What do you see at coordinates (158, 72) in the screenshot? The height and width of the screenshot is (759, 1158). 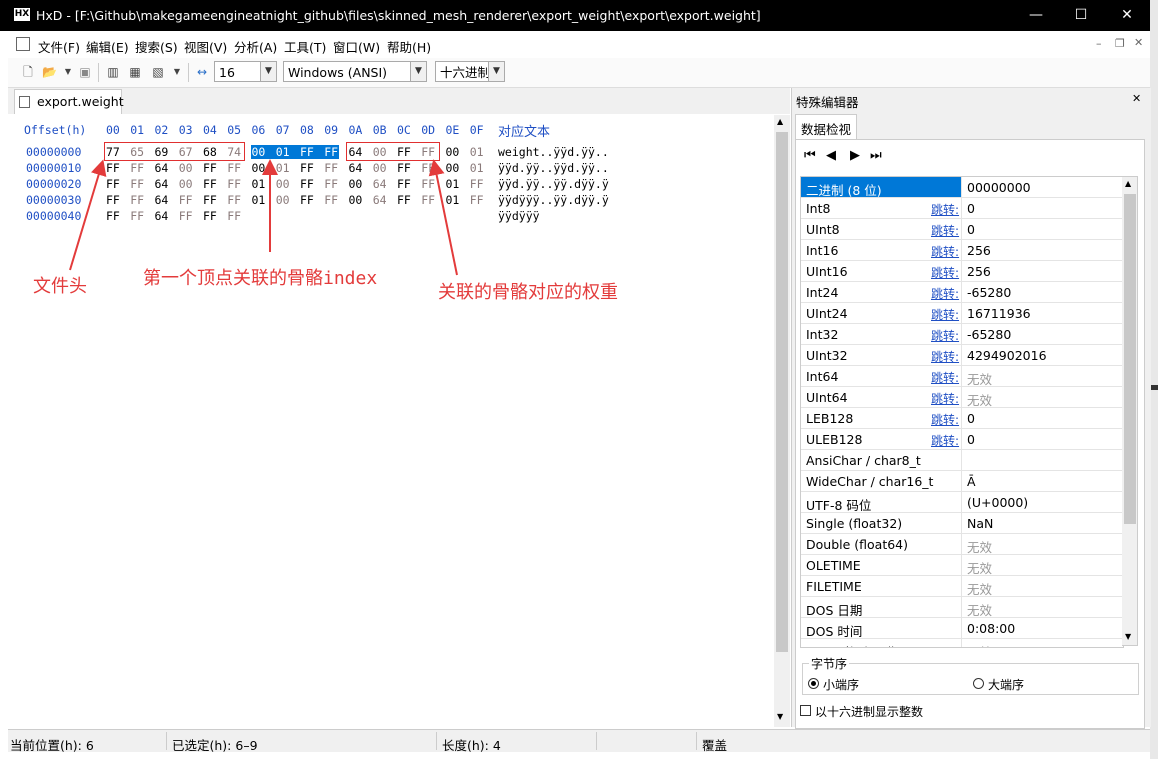 I see `open-image-icon: ▧` at bounding box center [158, 72].